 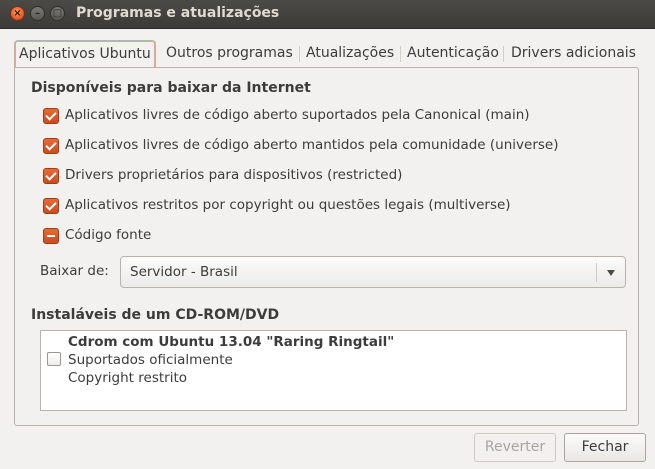 I want to click on title-bar: × – □ Programas e atualizações, so click(x=327, y=14).